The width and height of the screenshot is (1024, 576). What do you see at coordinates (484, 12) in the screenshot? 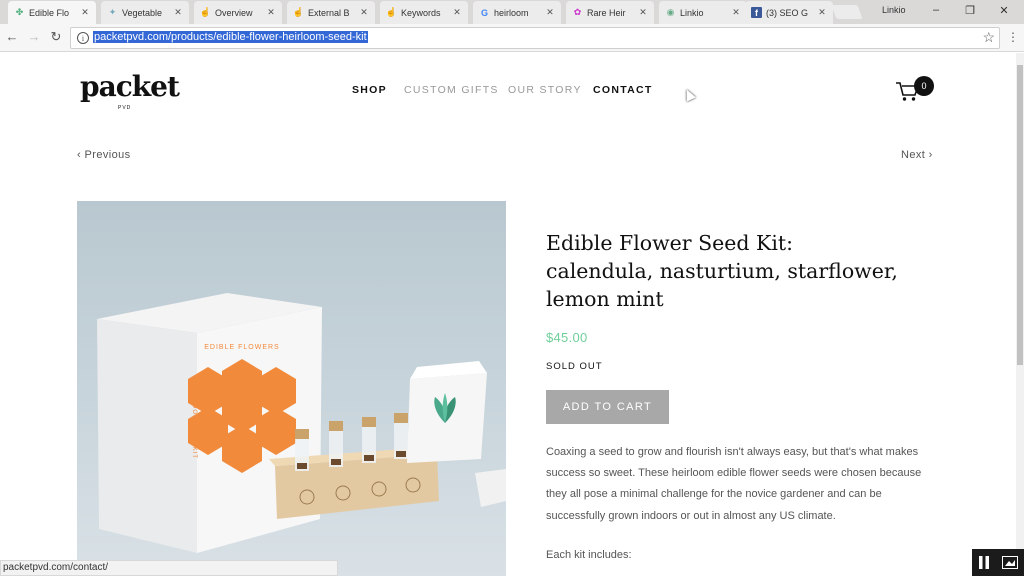
I see `google-icon: G` at bounding box center [484, 12].